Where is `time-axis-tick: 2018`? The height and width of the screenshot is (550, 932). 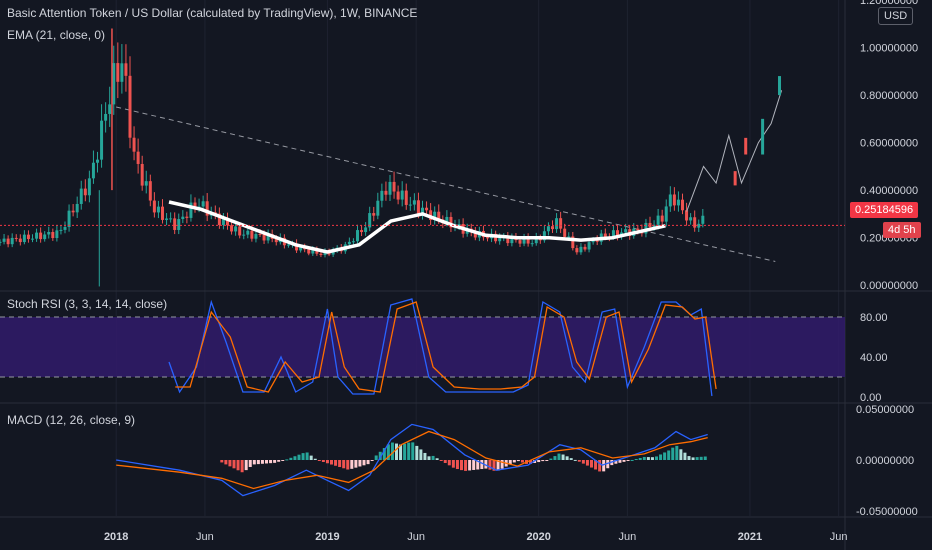 time-axis-tick: 2018 is located at coordinates (116, 537).